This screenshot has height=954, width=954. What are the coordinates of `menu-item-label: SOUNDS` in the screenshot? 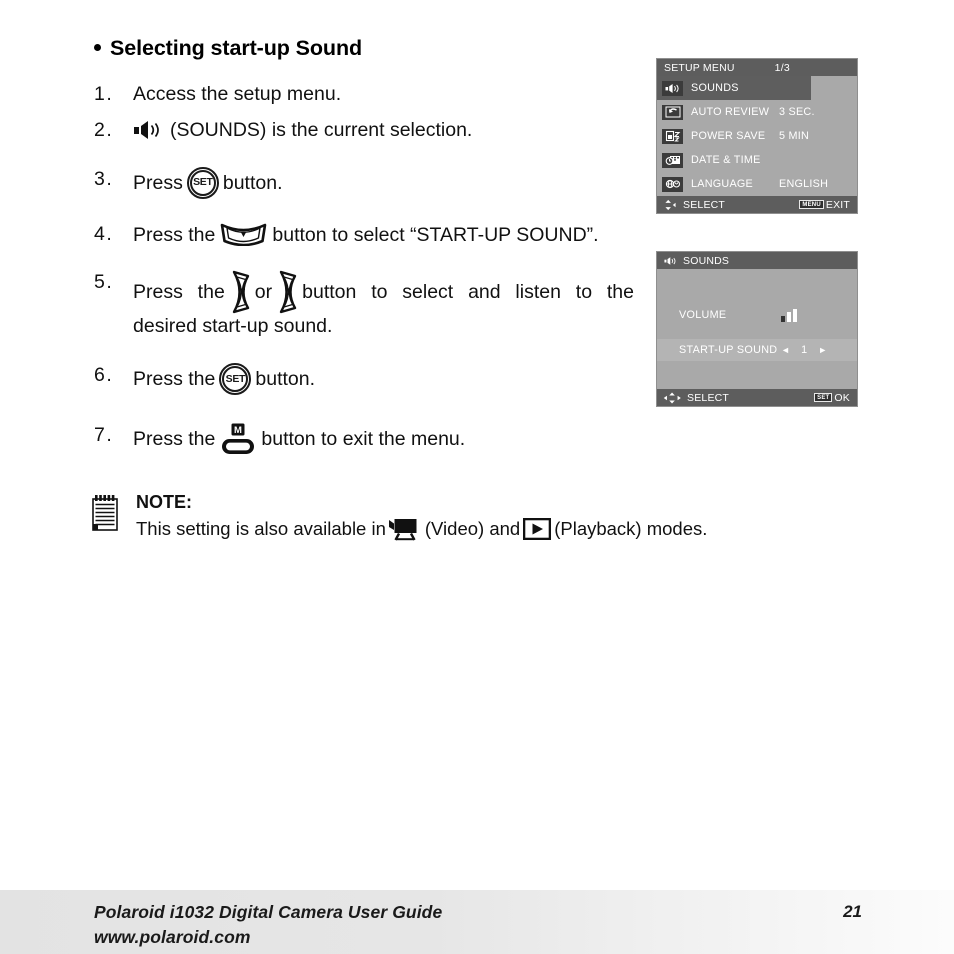 It's located at (715, 88).